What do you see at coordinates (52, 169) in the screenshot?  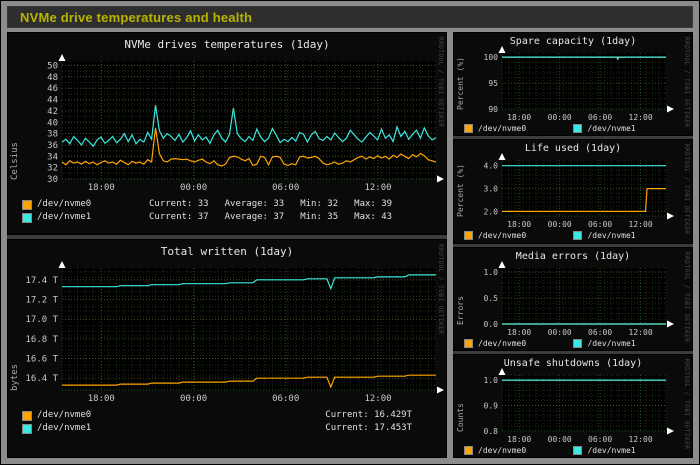 I see `svg-text: 32` at bounding box center [52, 169].